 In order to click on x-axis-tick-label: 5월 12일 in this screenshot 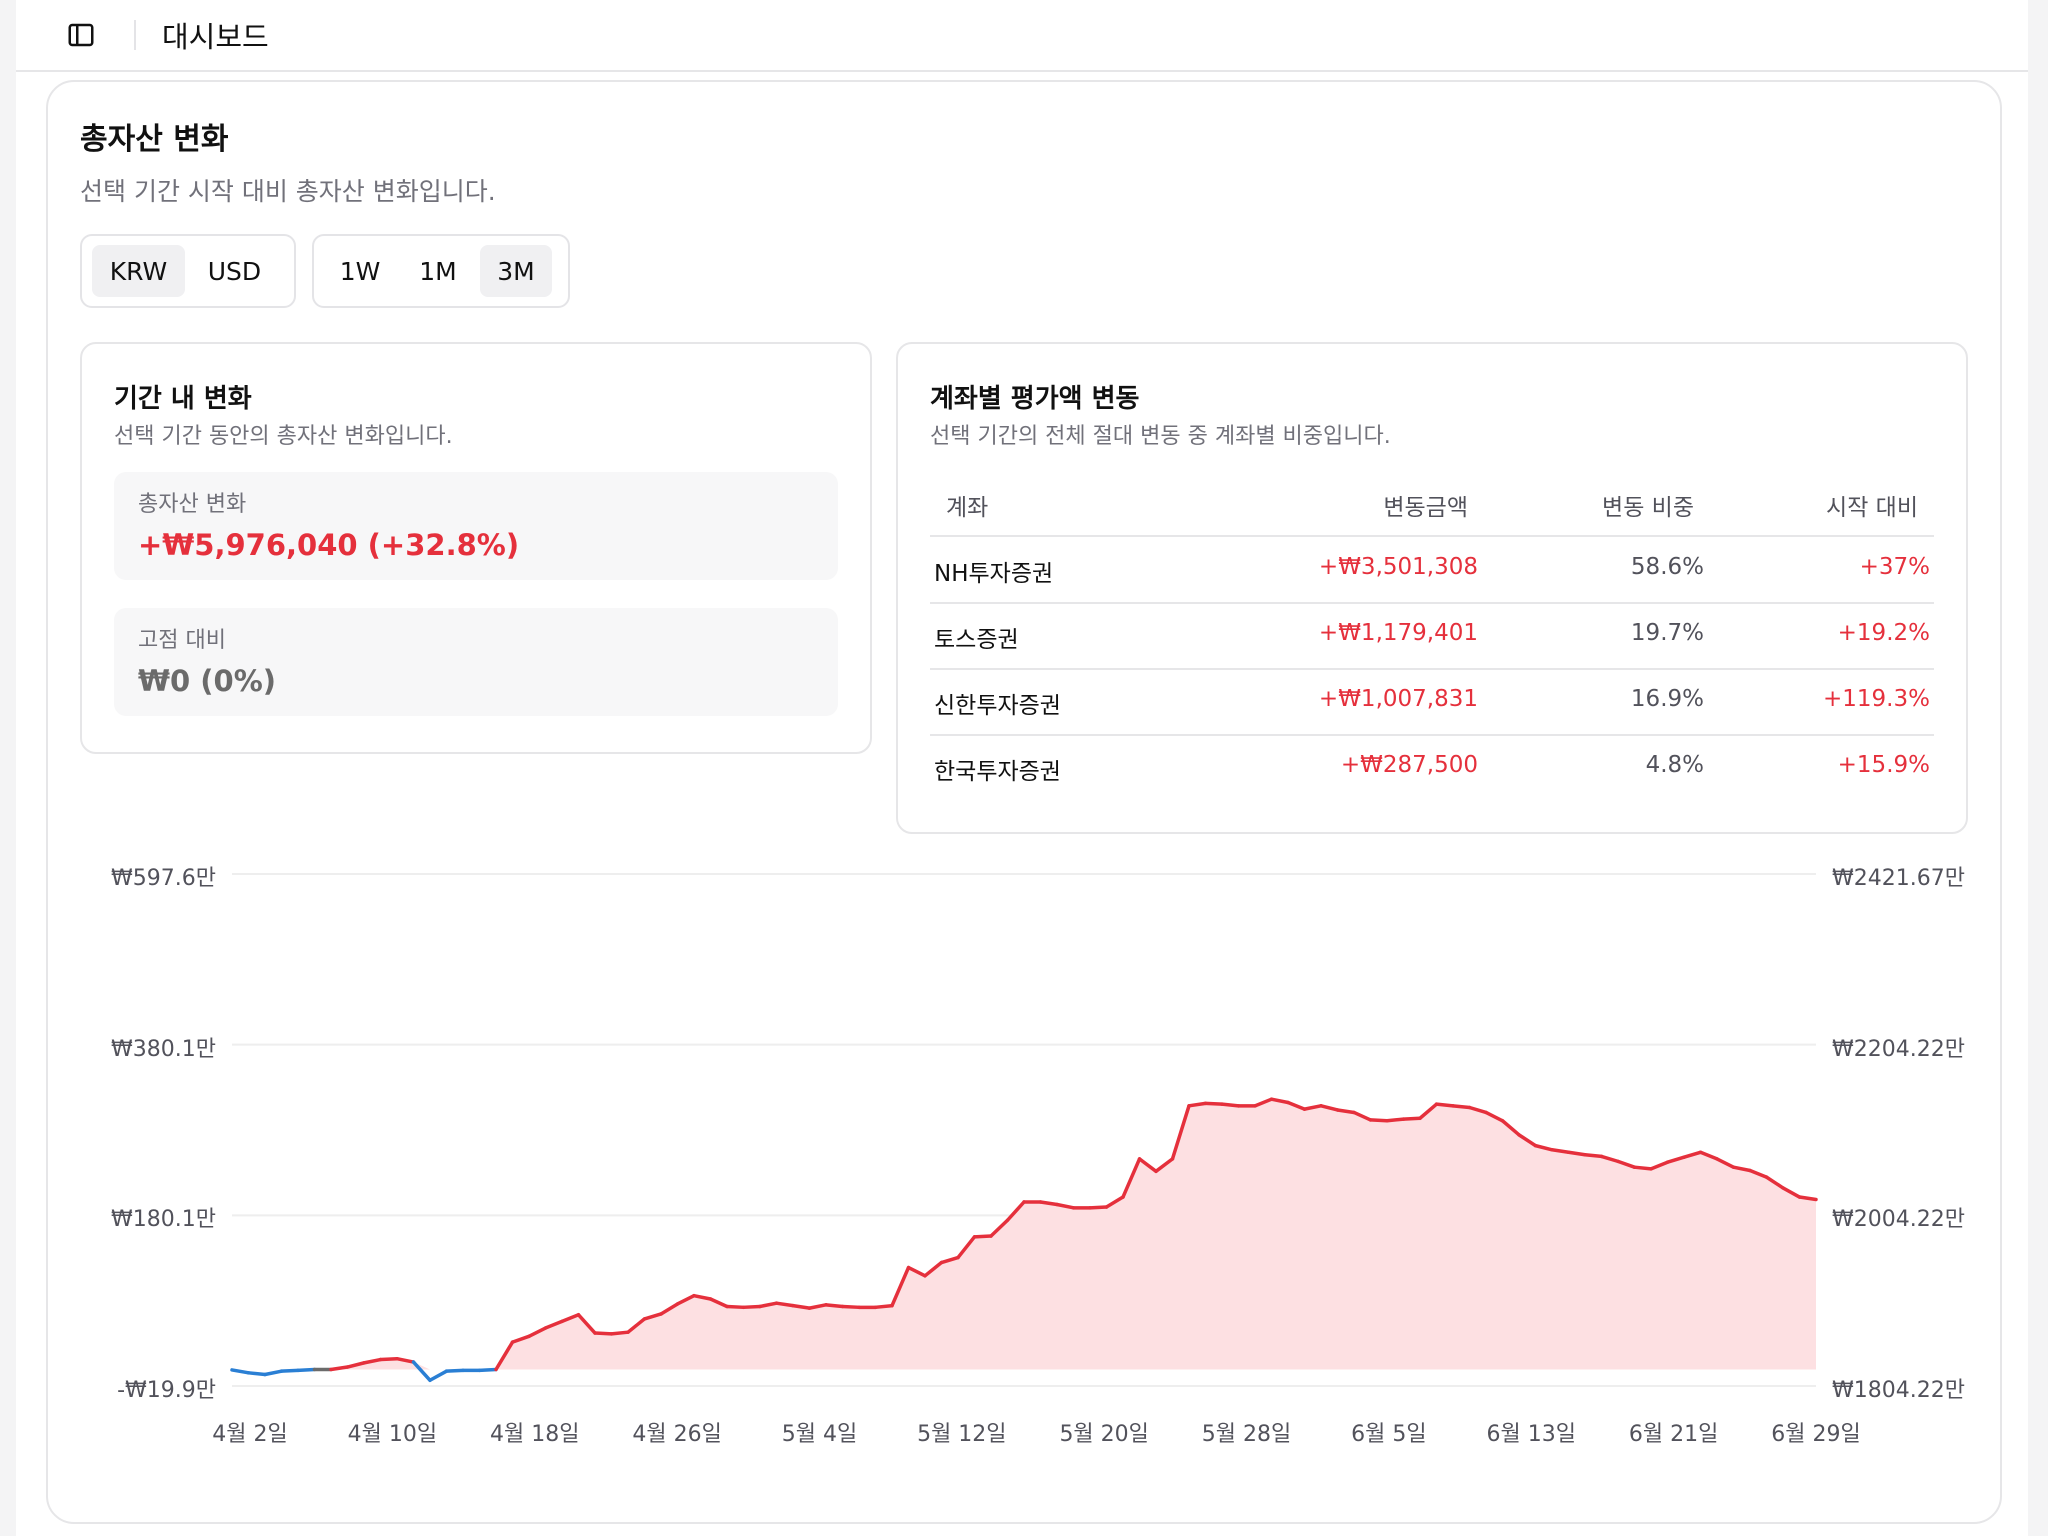, I will do `click(962, 1434)`.